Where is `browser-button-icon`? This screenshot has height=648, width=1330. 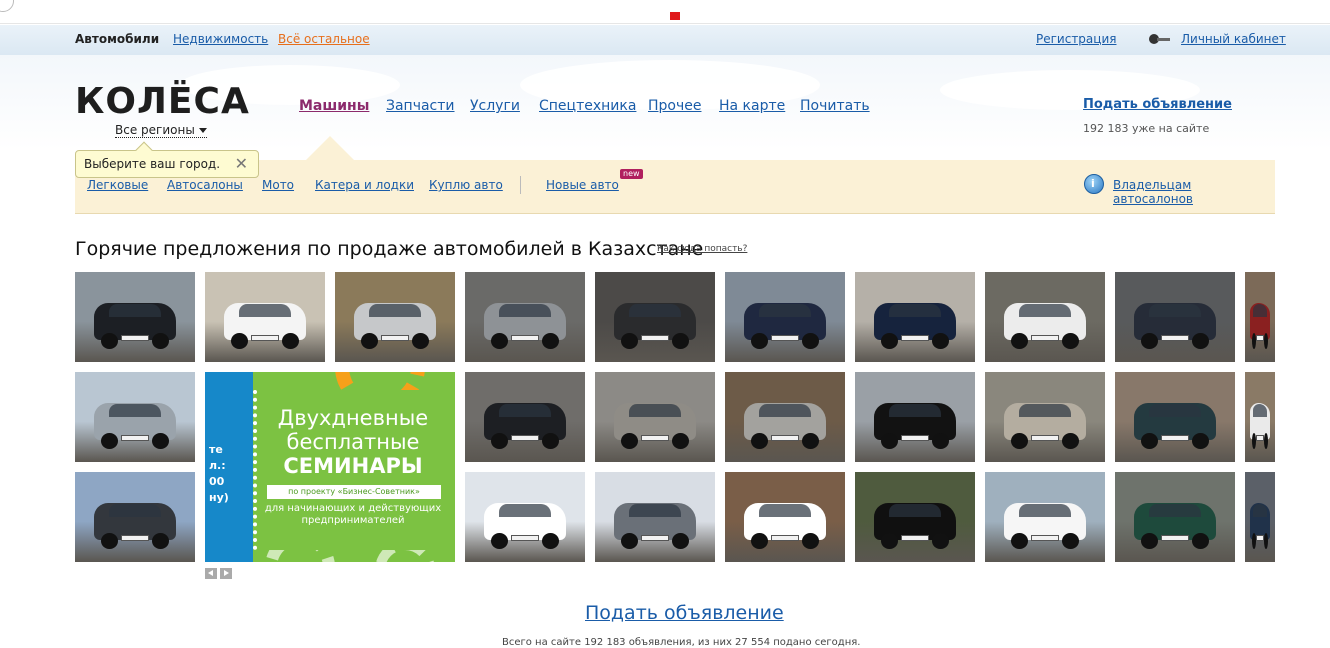
browser-button-icon is located at coordinates (7, 6).